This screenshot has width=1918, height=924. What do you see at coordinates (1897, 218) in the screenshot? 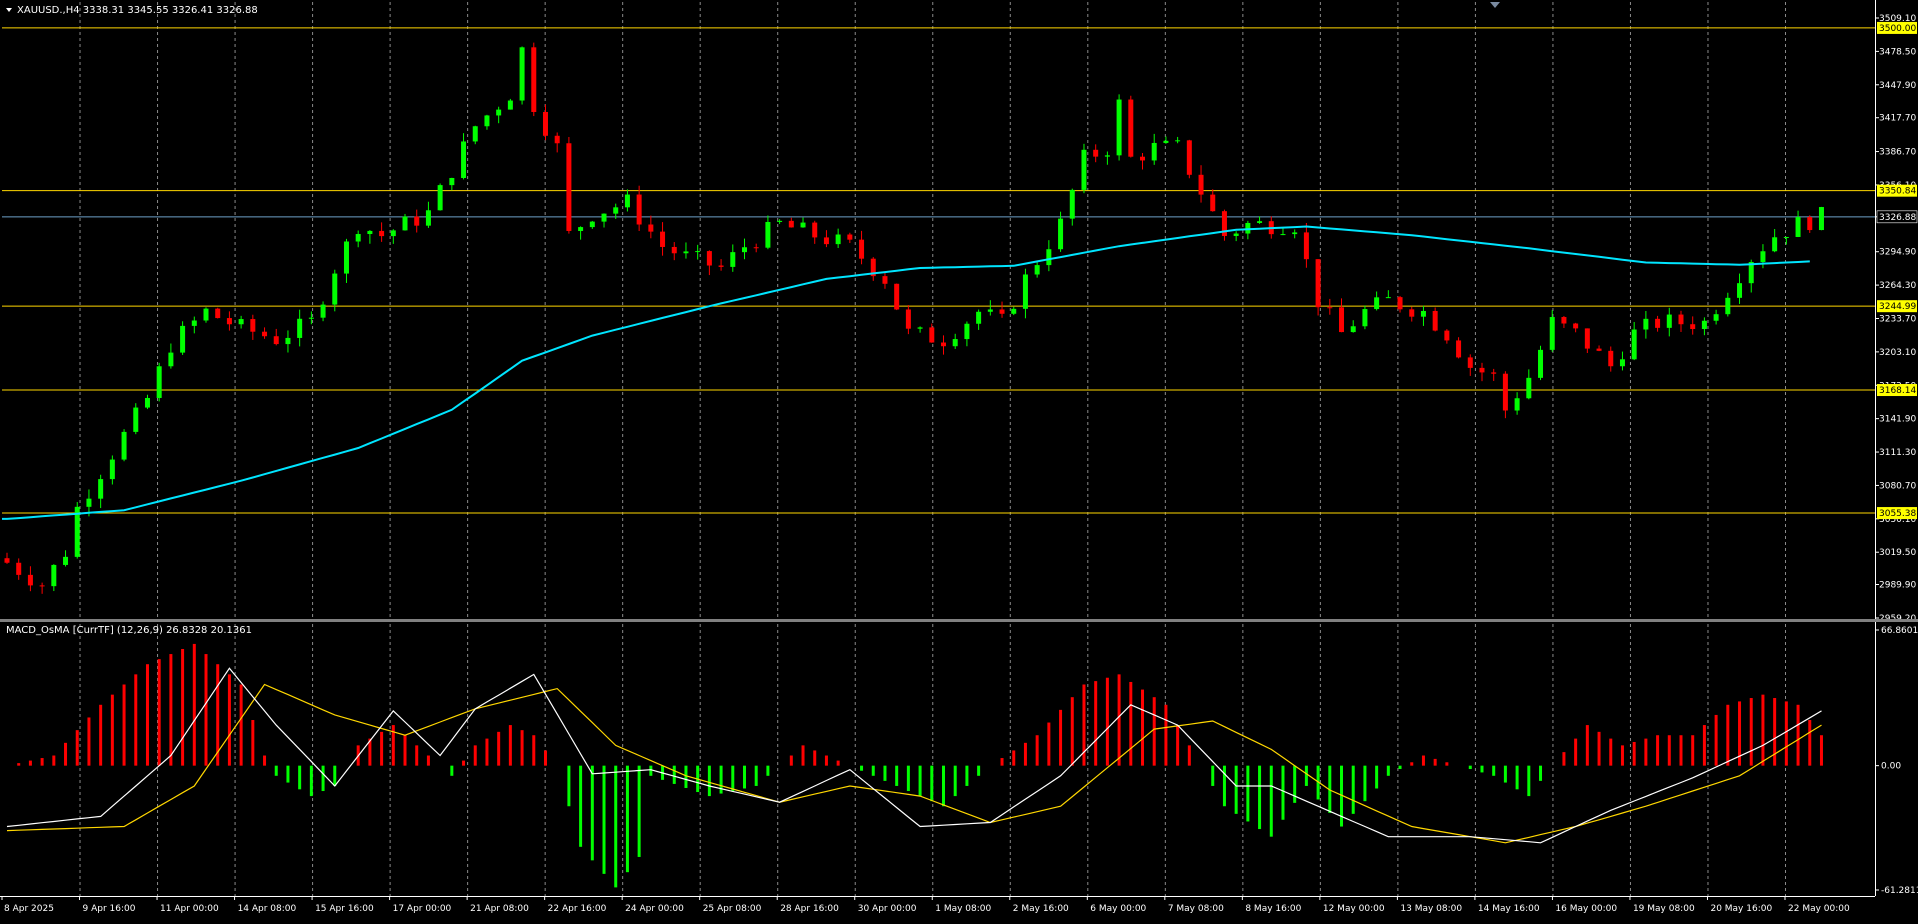
I see `current-price-label: 3326.88` at bounding box center [1897, 218].